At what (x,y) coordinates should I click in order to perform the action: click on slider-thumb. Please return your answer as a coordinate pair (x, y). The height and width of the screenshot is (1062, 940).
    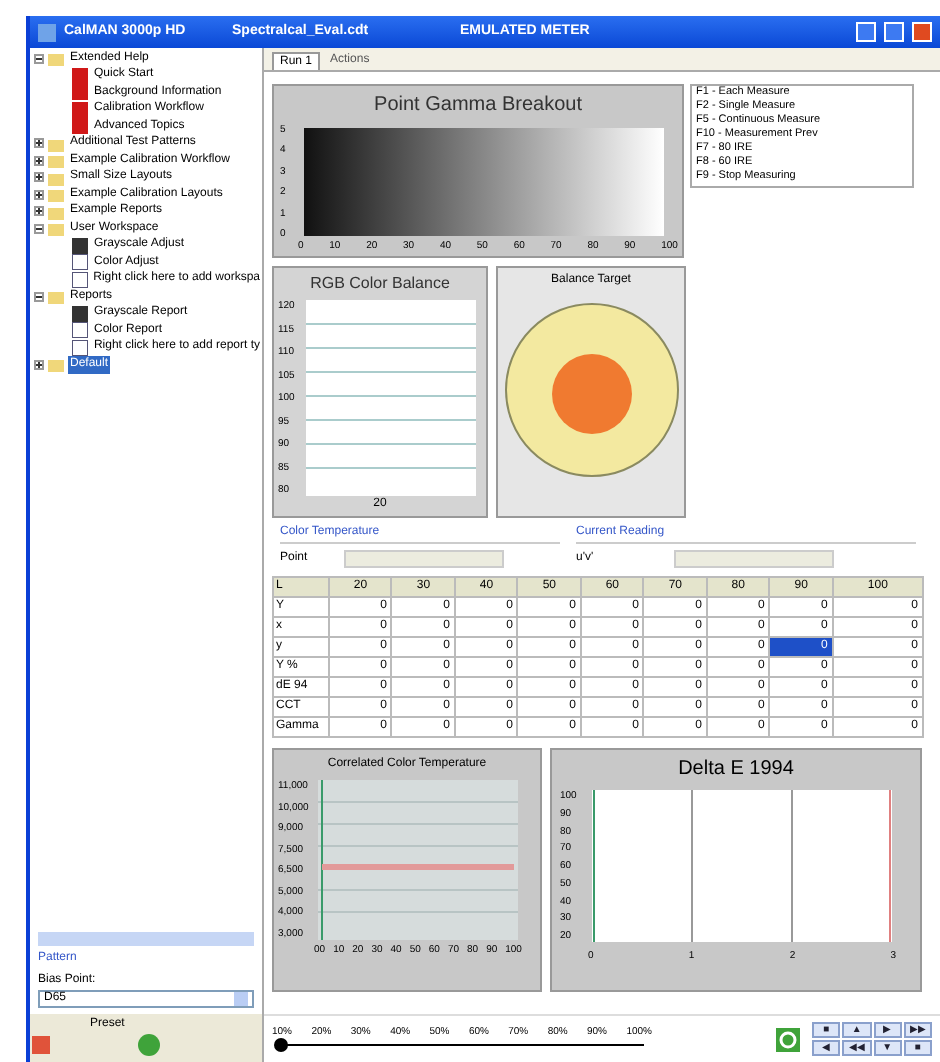
    Looking at the image, I should click on (281, 1045).